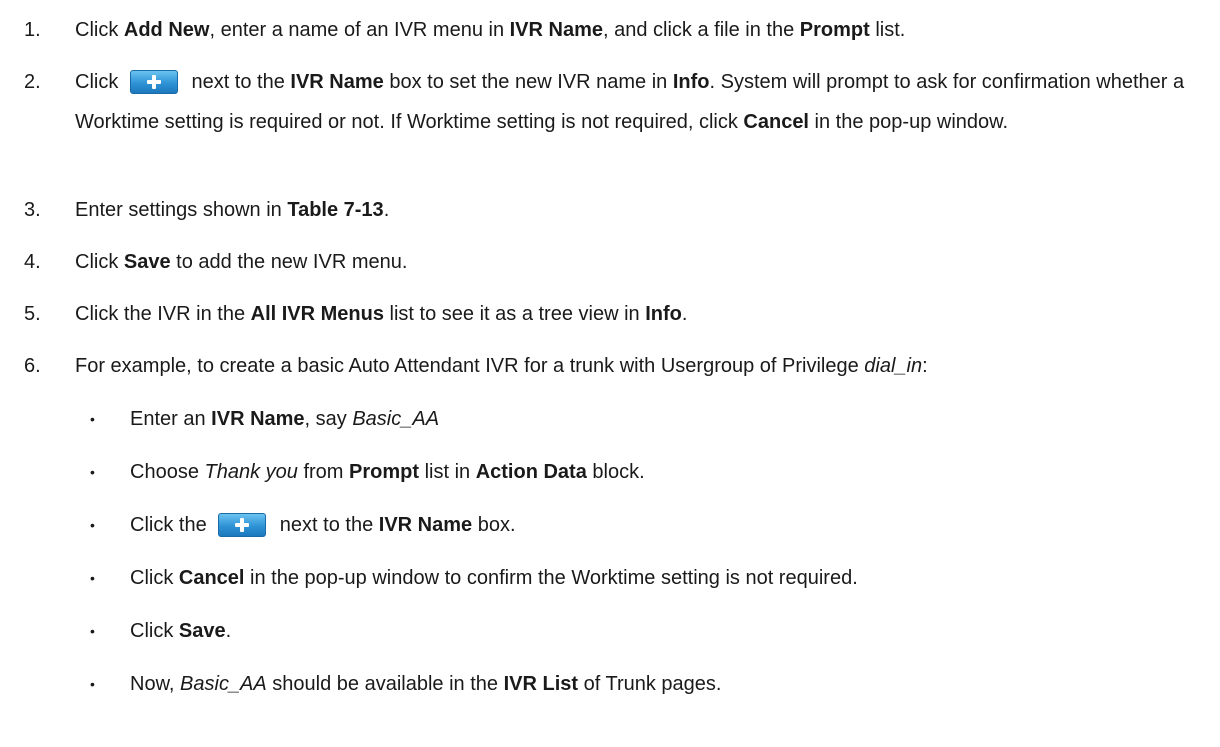 The height and width of the screenshot is (747, 1220). Describe the element at coordinates (181, 631) in the screenshot. I see `bullet-text: Click Save.` at that location.